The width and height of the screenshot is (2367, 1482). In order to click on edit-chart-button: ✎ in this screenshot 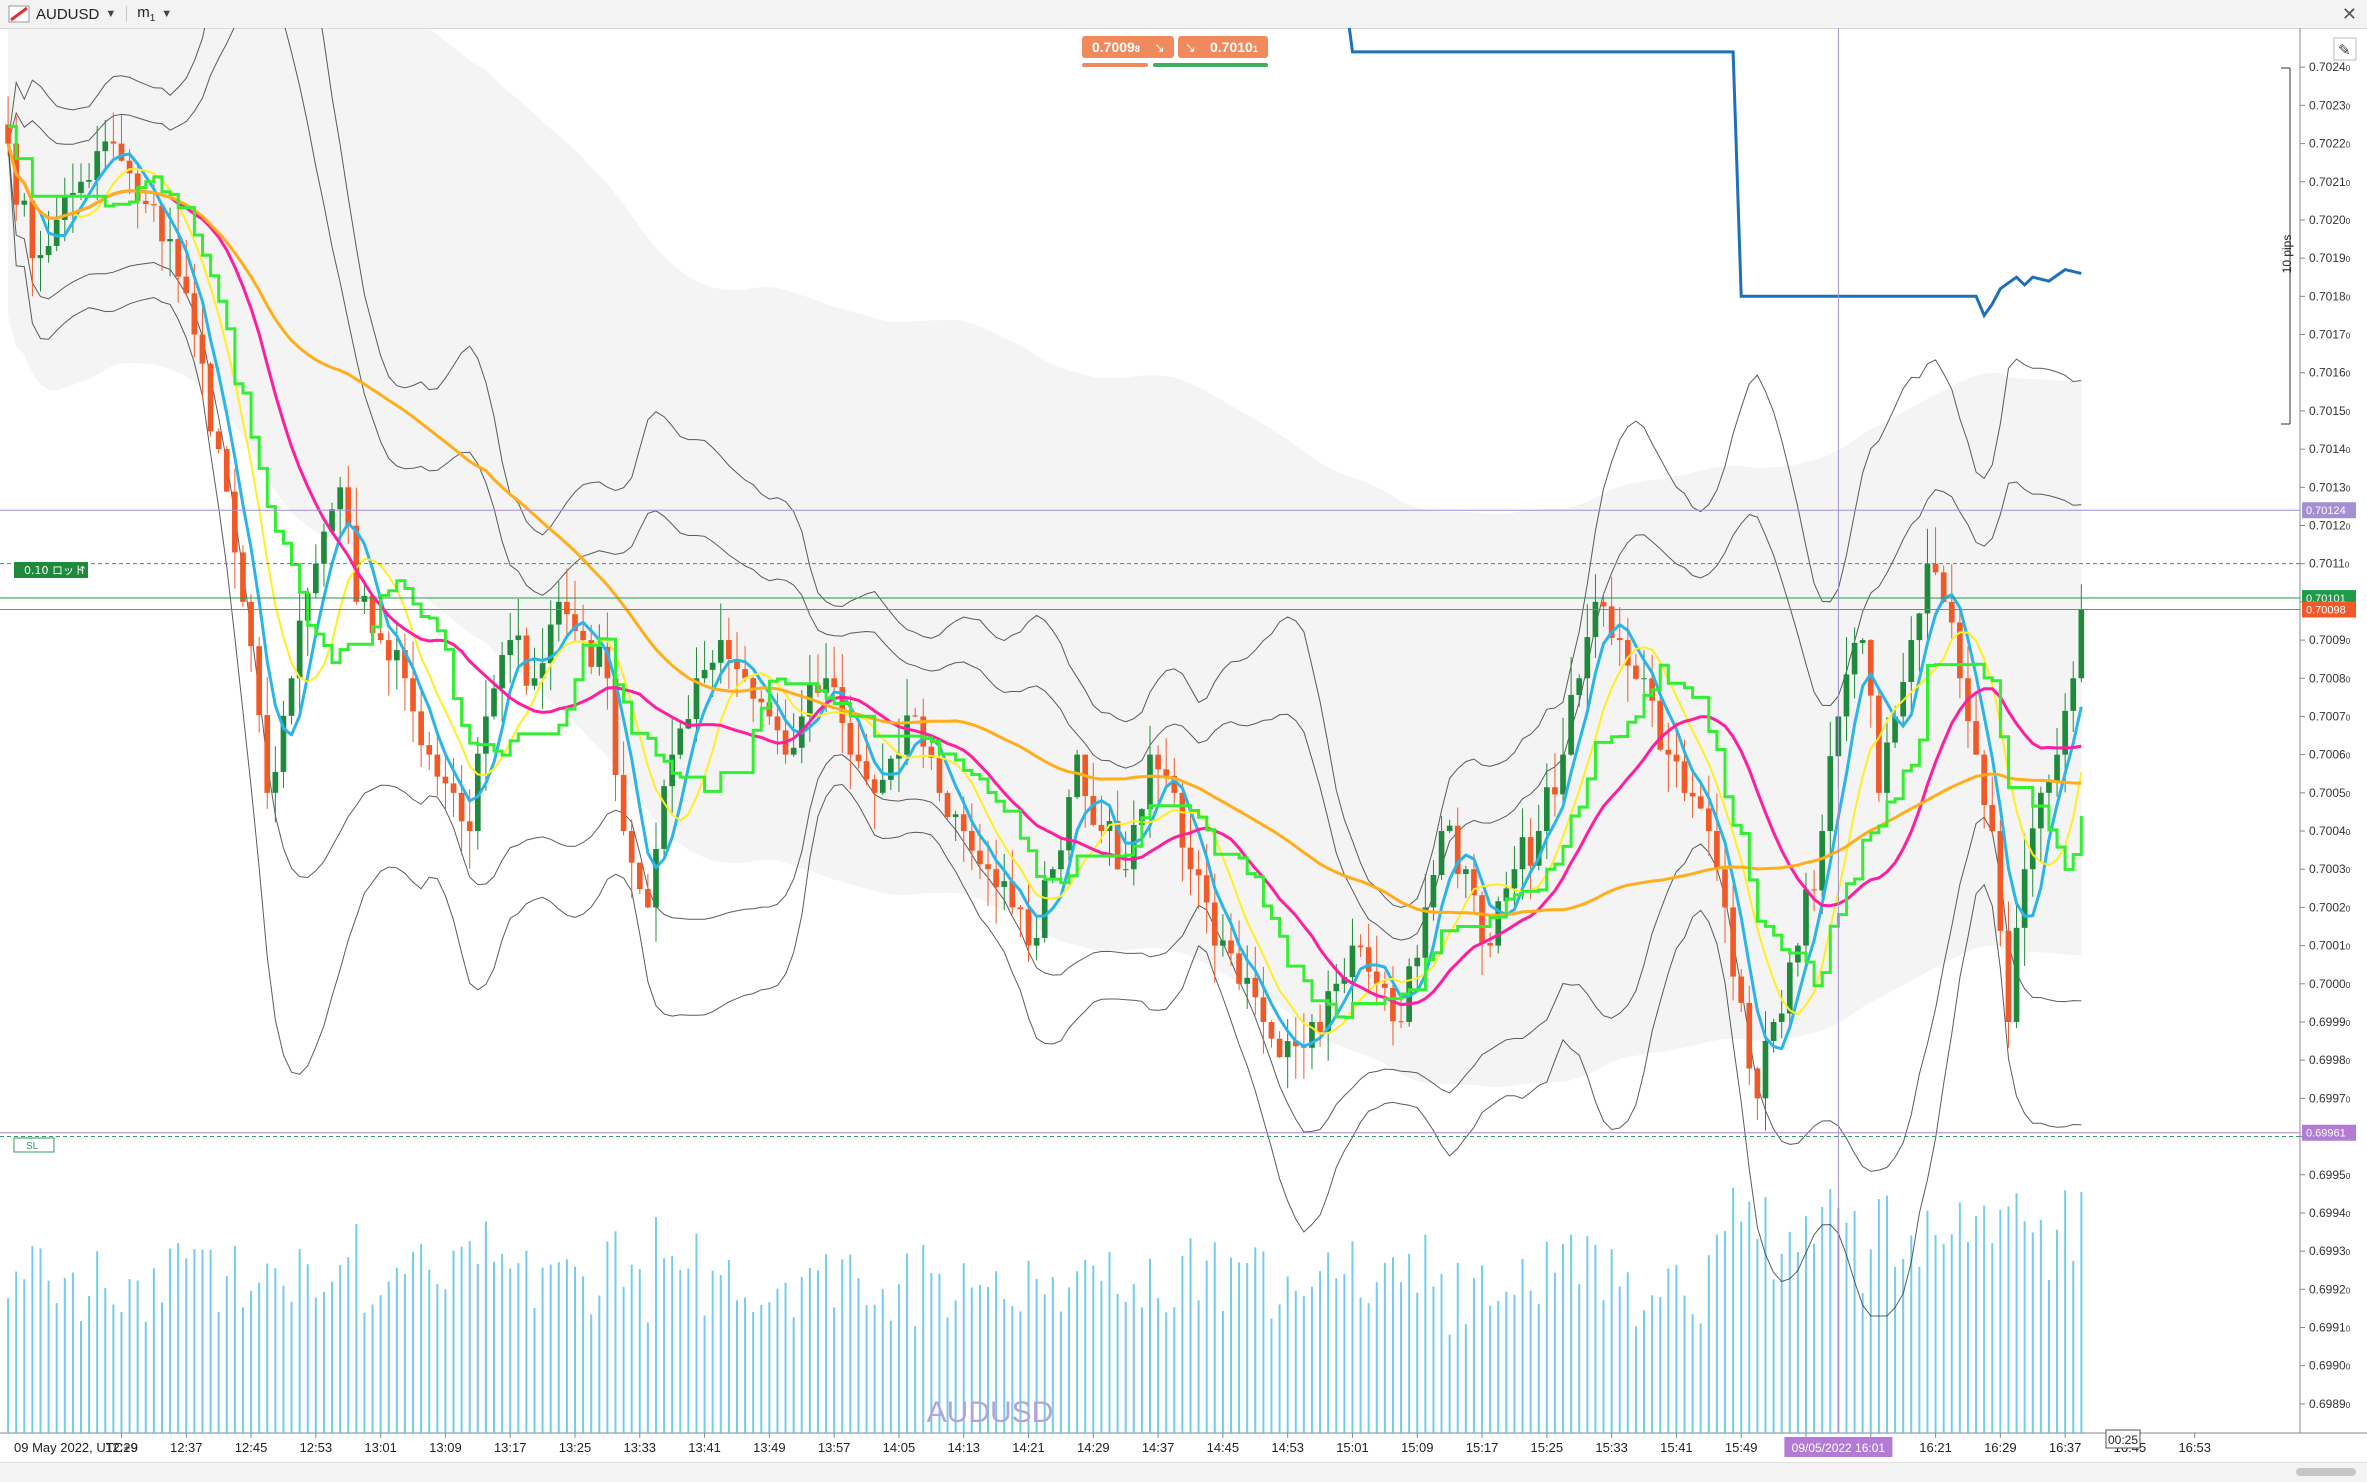, I will do `click(2345, 49)`.